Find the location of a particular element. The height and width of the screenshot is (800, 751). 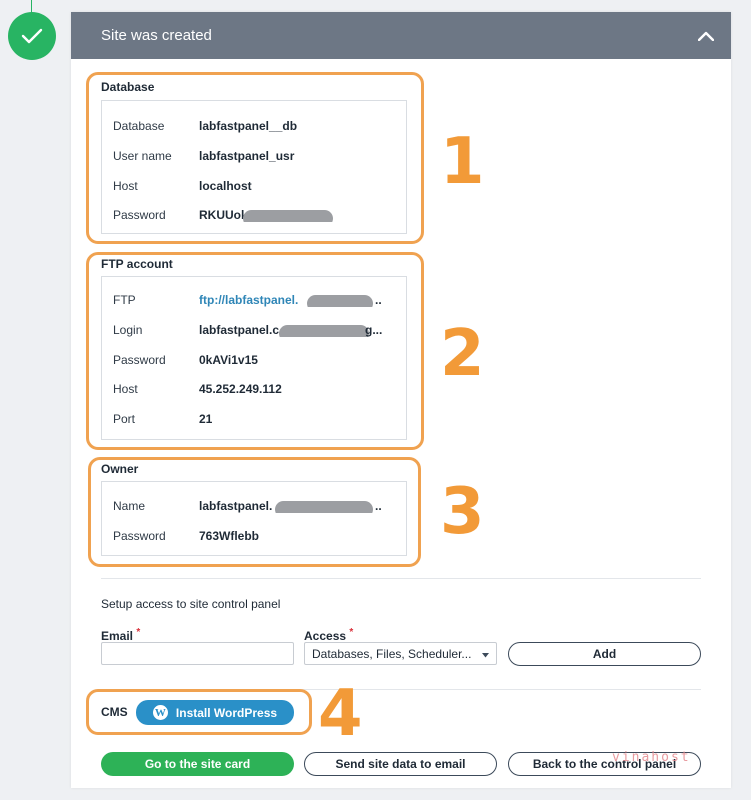

panel-title: Site was created is located at coordinates (156, 35).